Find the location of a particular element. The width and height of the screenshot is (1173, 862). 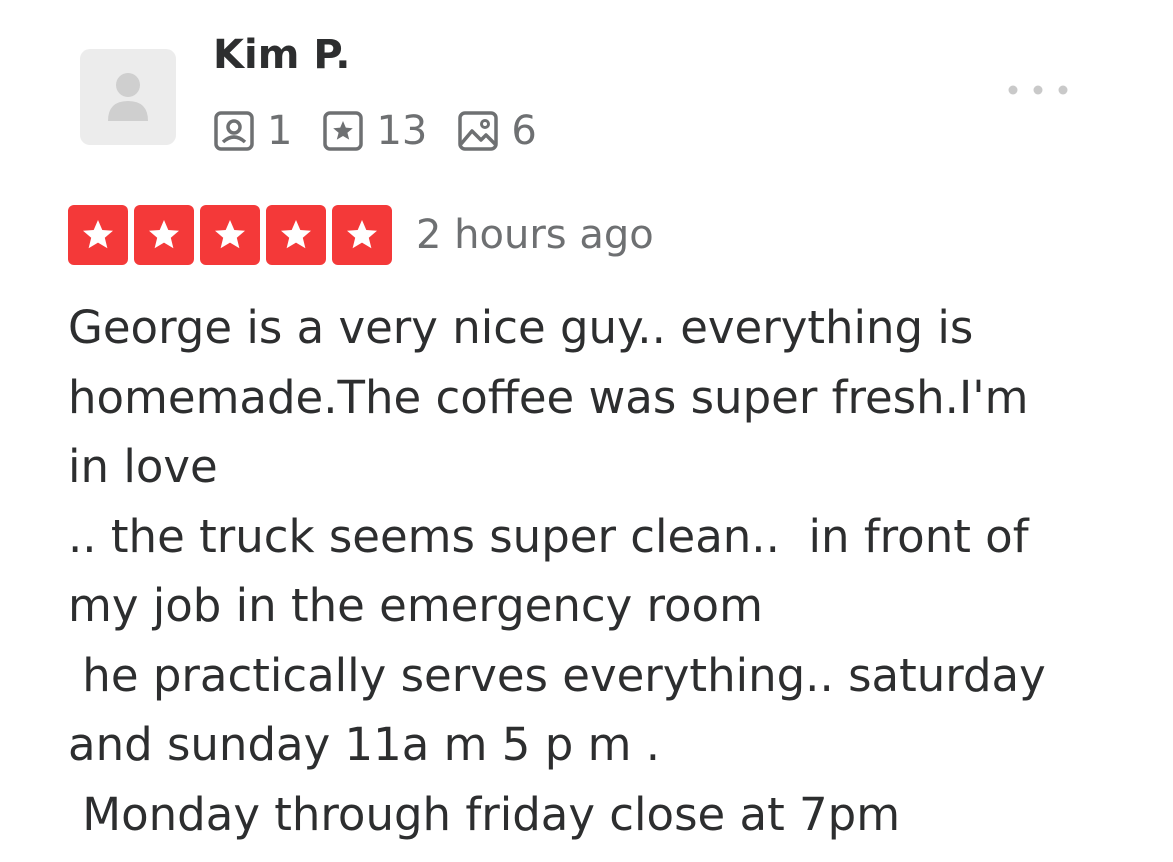

photos-stat: 6 is located at coordinates (497, 131).